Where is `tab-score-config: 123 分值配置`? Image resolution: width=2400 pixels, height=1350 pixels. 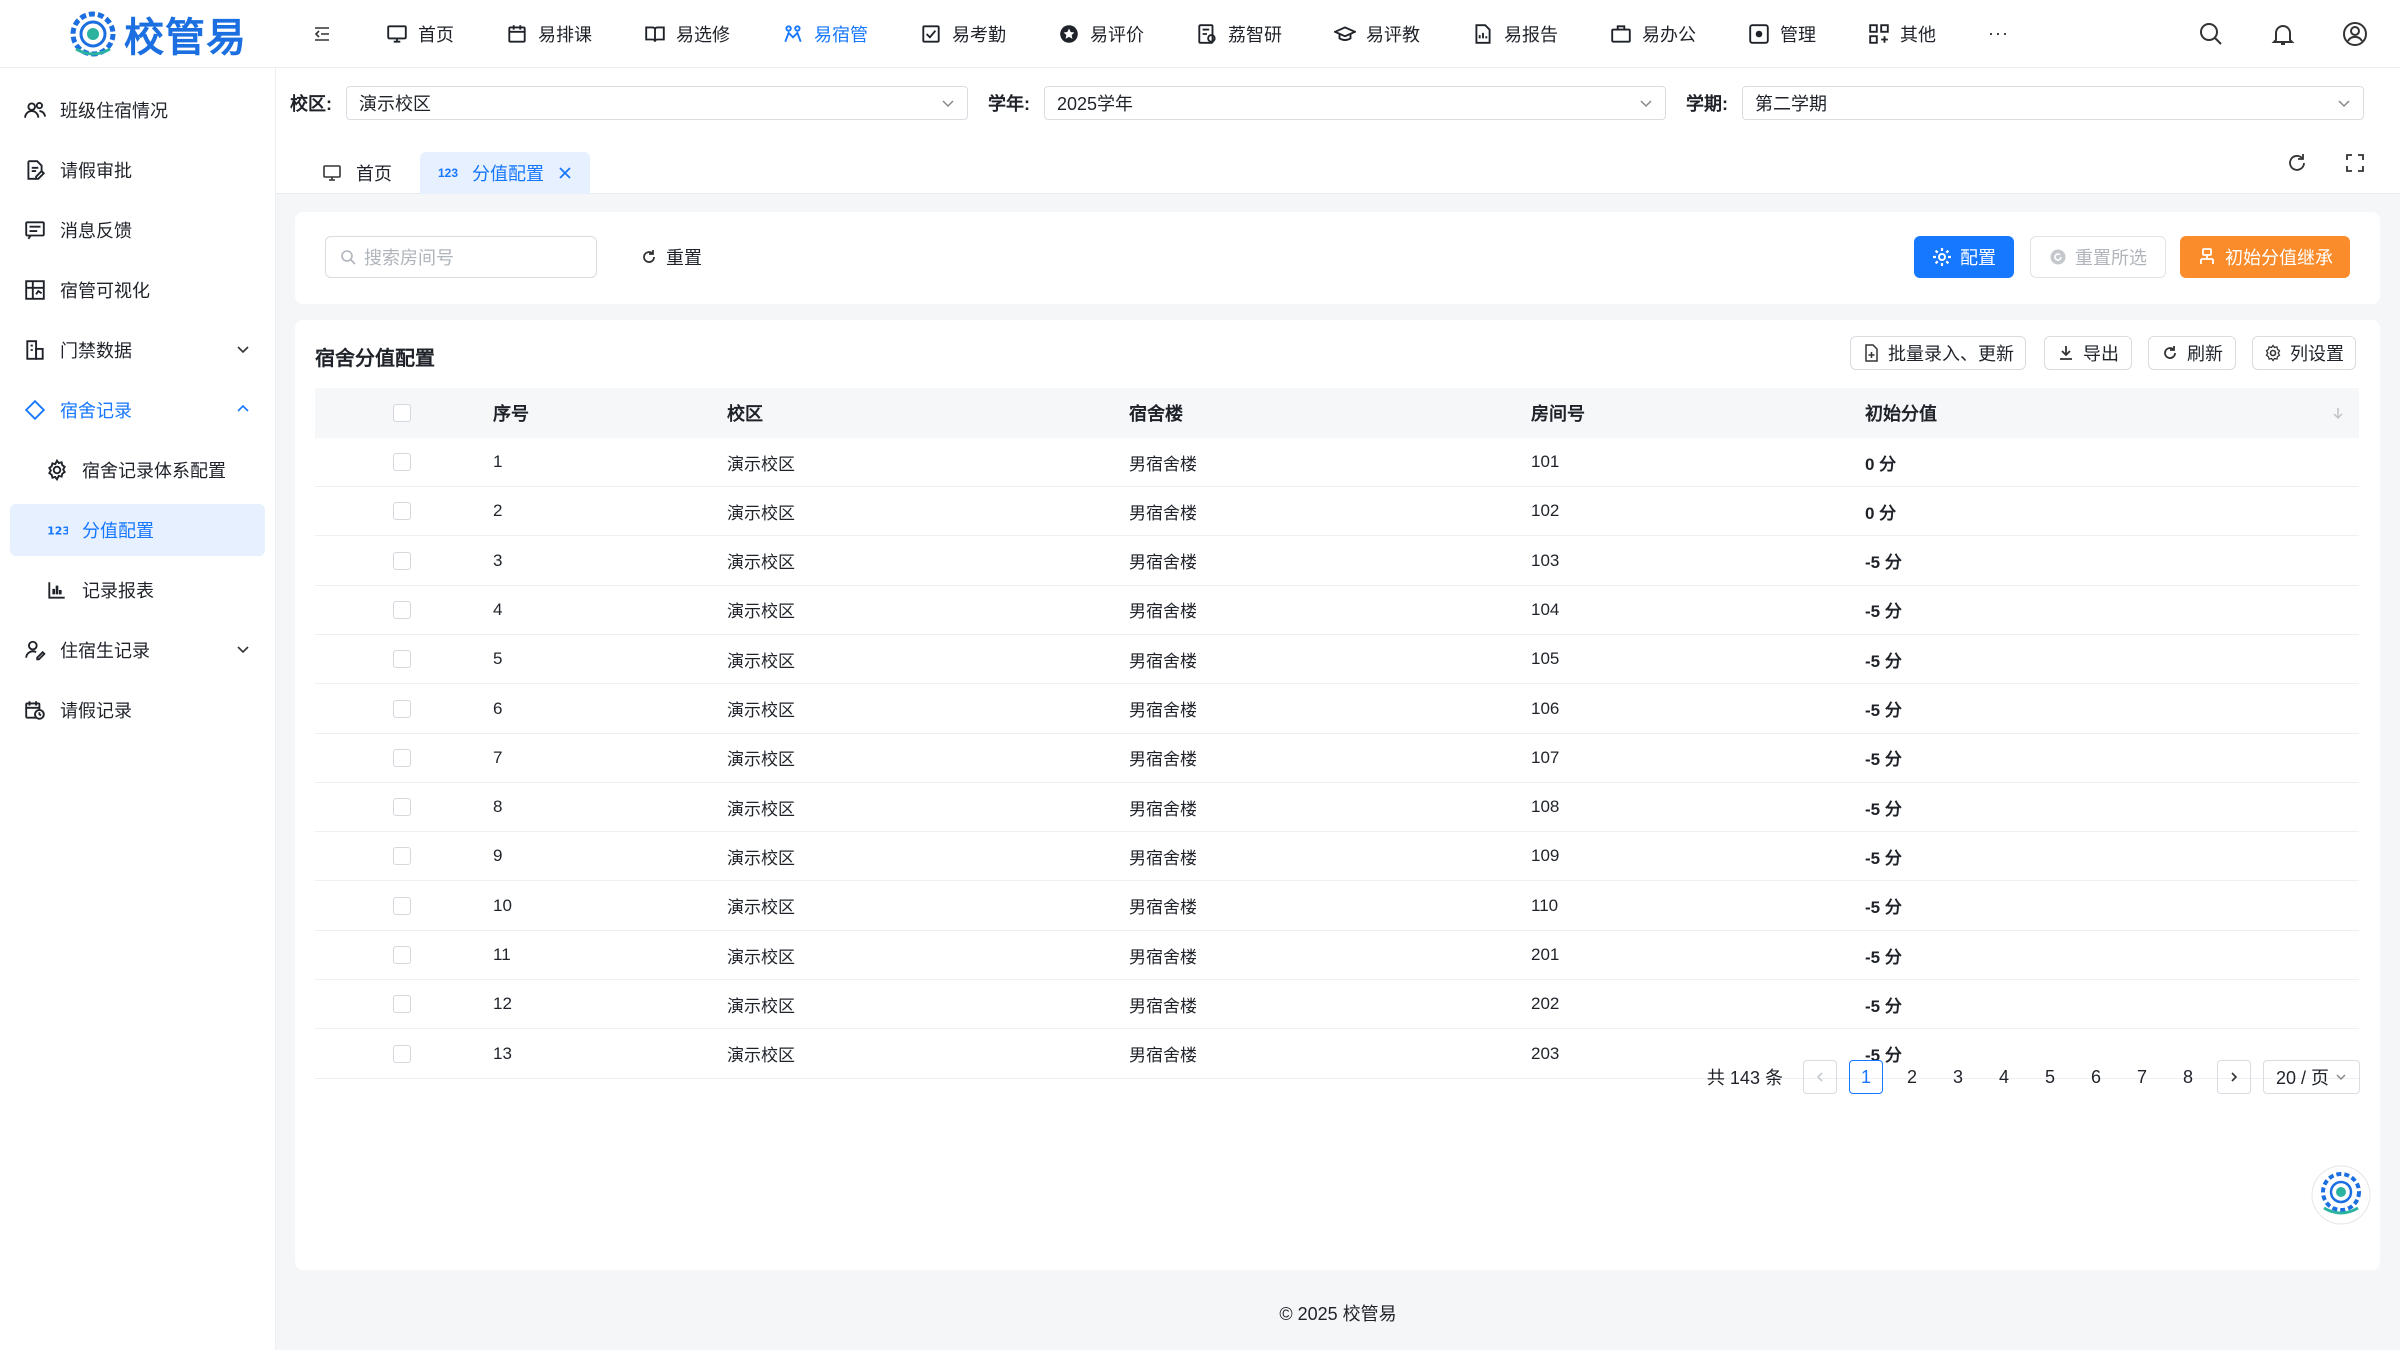
tab-score-config: 123 分值配置 is located at coordinates (505, 173).